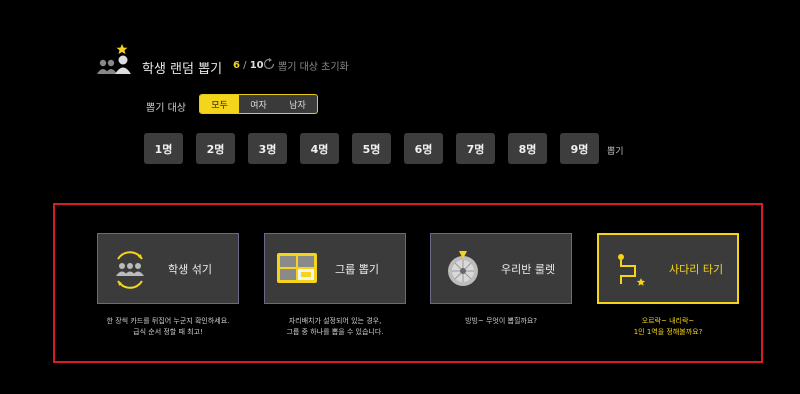  What do you see at coordinates (297, 269) in the screenshot?
I see `group-board-icon` at bounding box center [297, 269].